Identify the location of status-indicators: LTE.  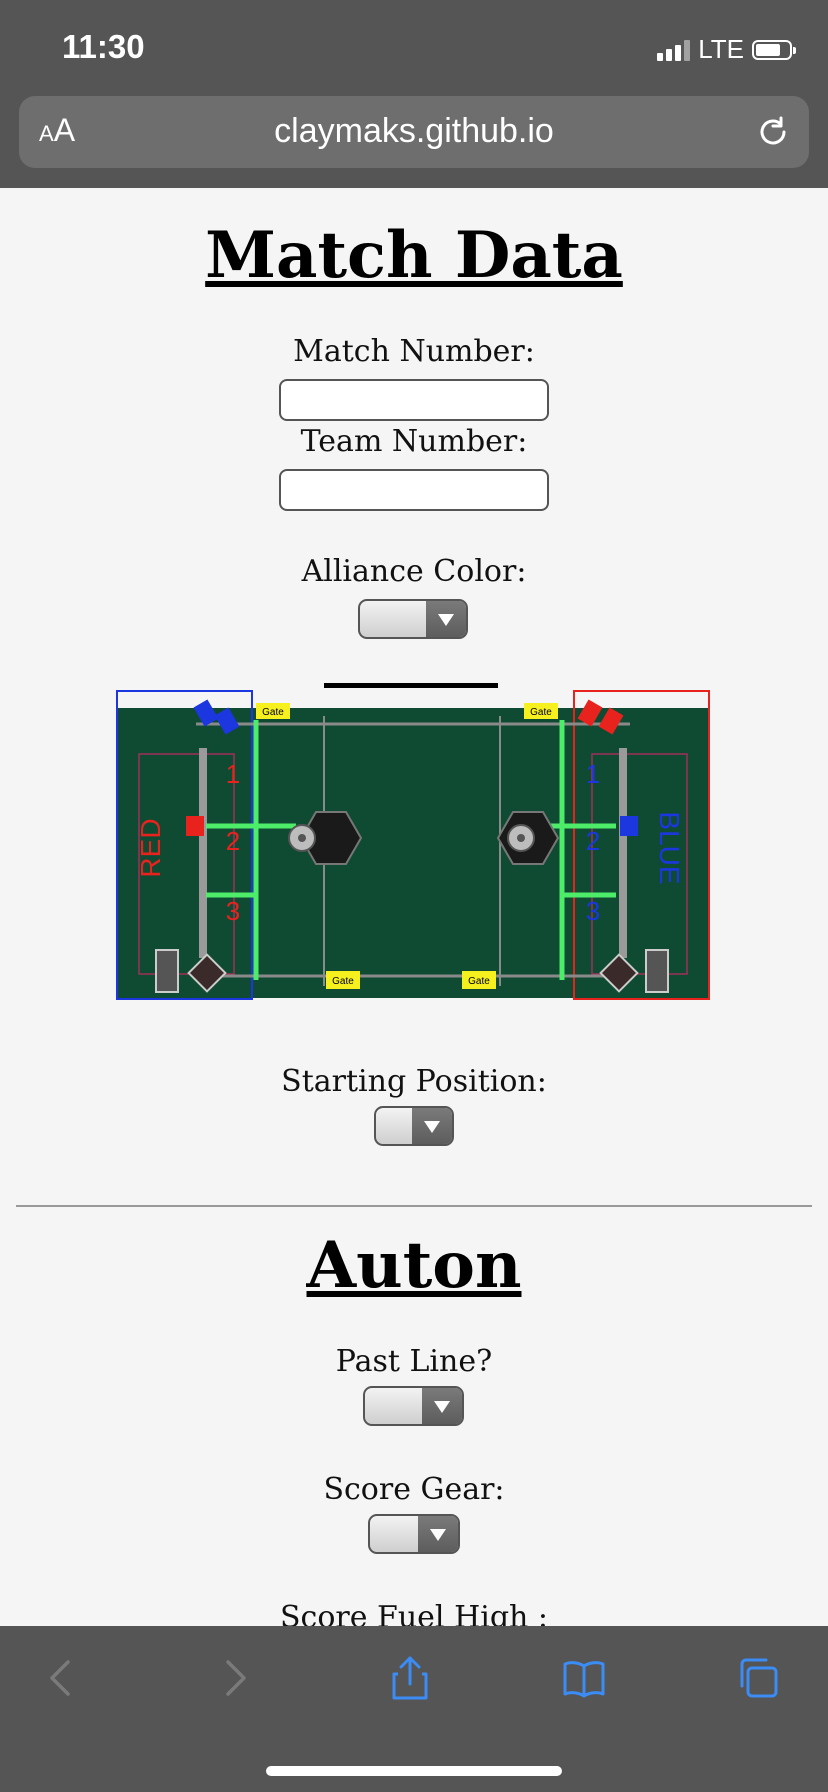
(726, 49).